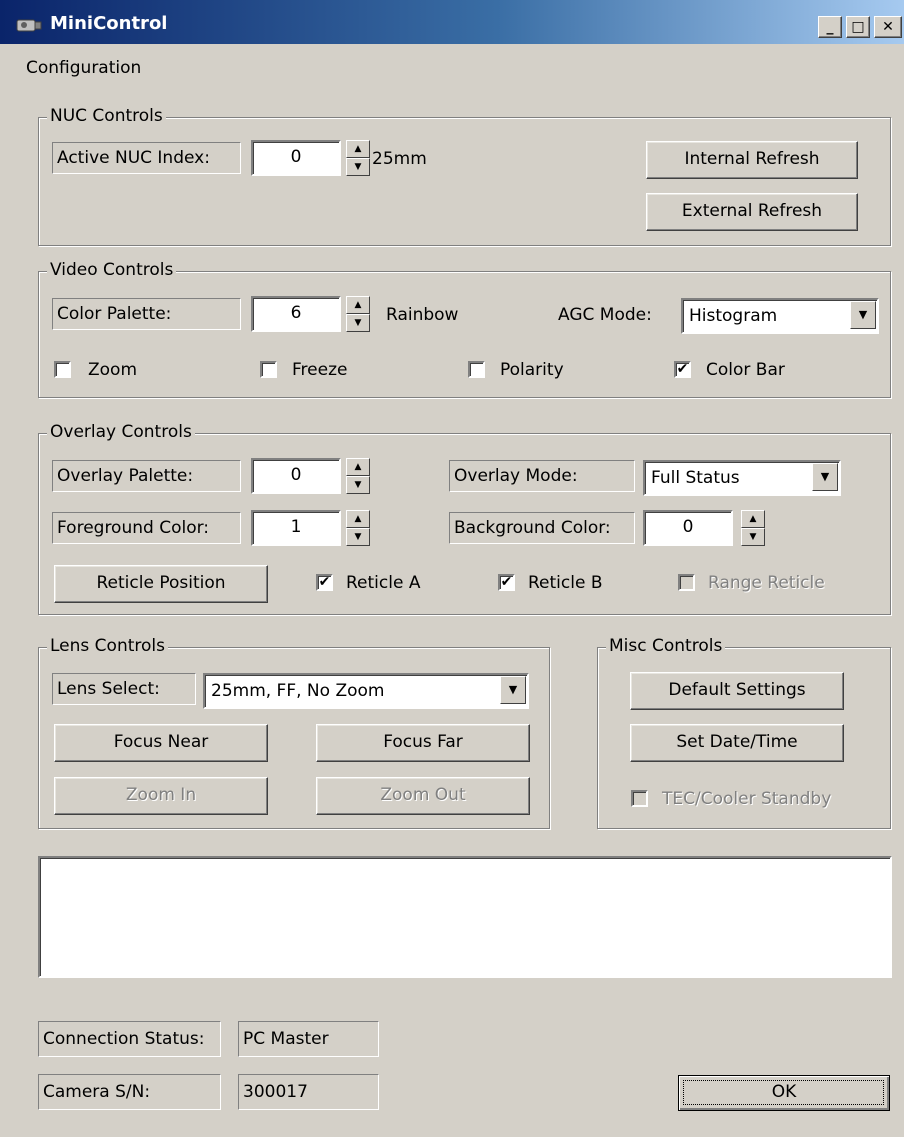 The height and width of the screenshot is (1137, 904). I want to click on tec-cooler-standby-checkbox, so click(639, 798).